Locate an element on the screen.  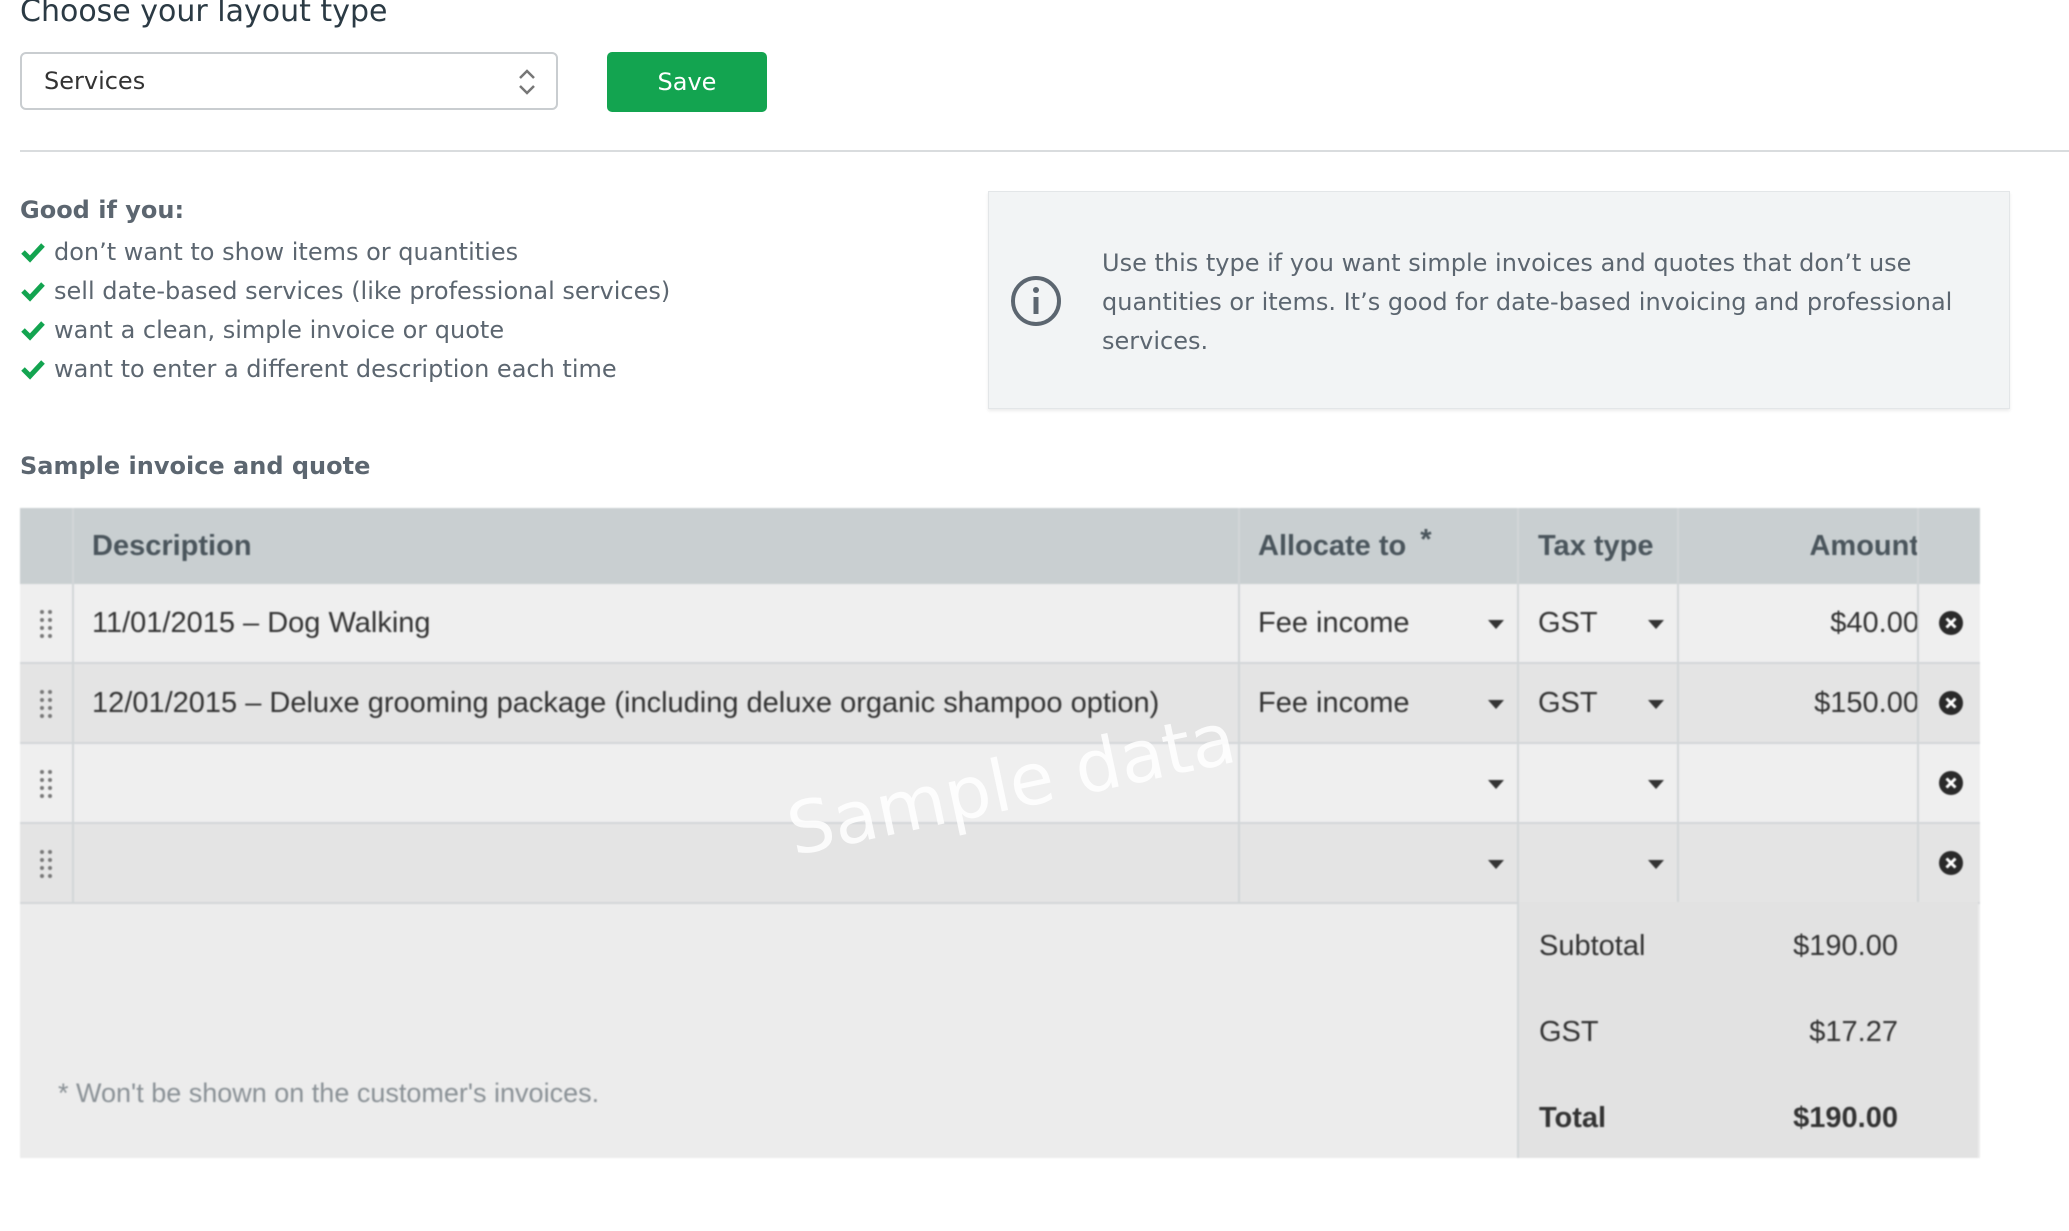
column-allocate-to: Allocate to * is located at coordinates (1345, 546).